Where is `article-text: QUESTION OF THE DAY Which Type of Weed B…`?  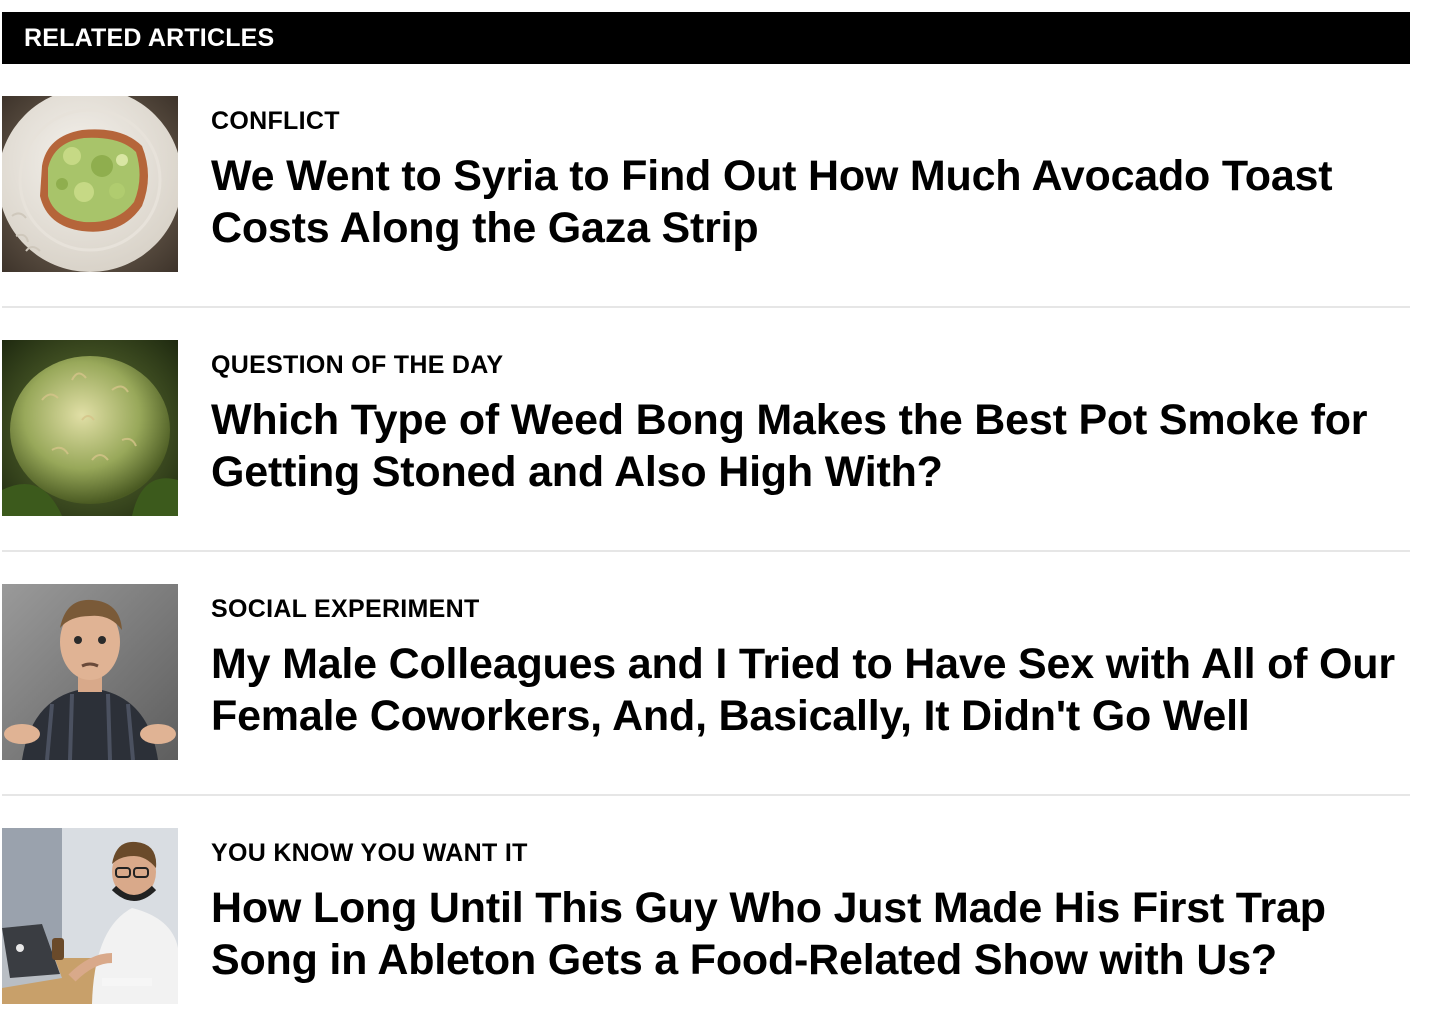 article-text: QUESTION OF THE DAY Which Type of Weed B… is located at coordinates (810, 419).